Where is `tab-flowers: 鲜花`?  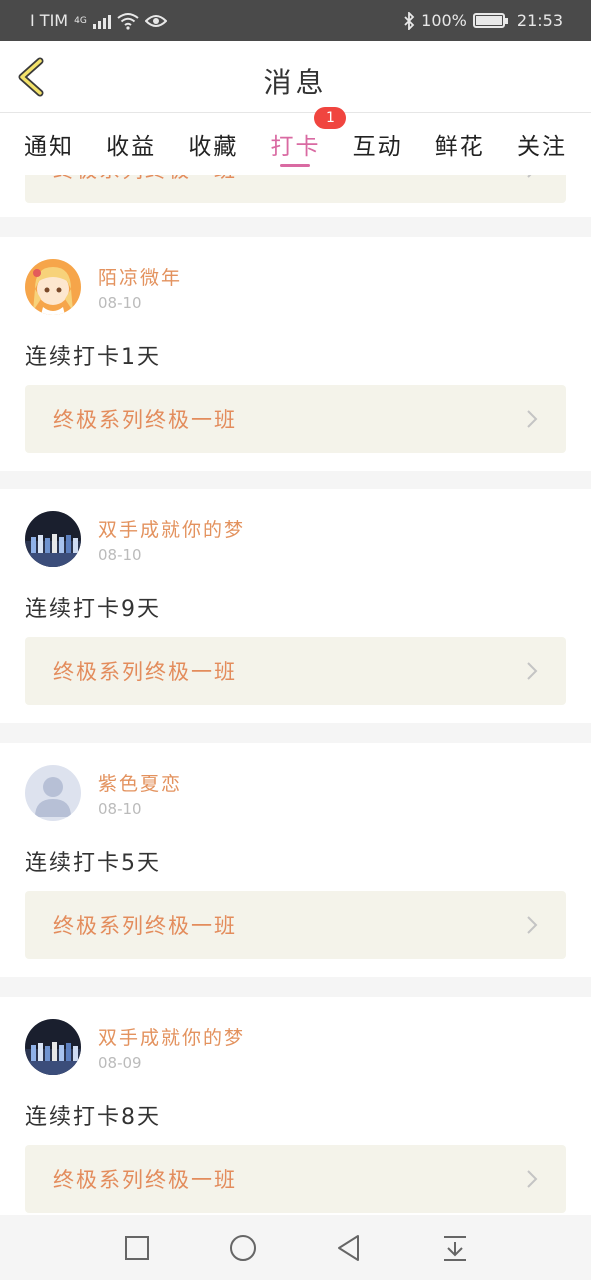
tab-flowers: 鲜花 is located at coordinates (460, 144).